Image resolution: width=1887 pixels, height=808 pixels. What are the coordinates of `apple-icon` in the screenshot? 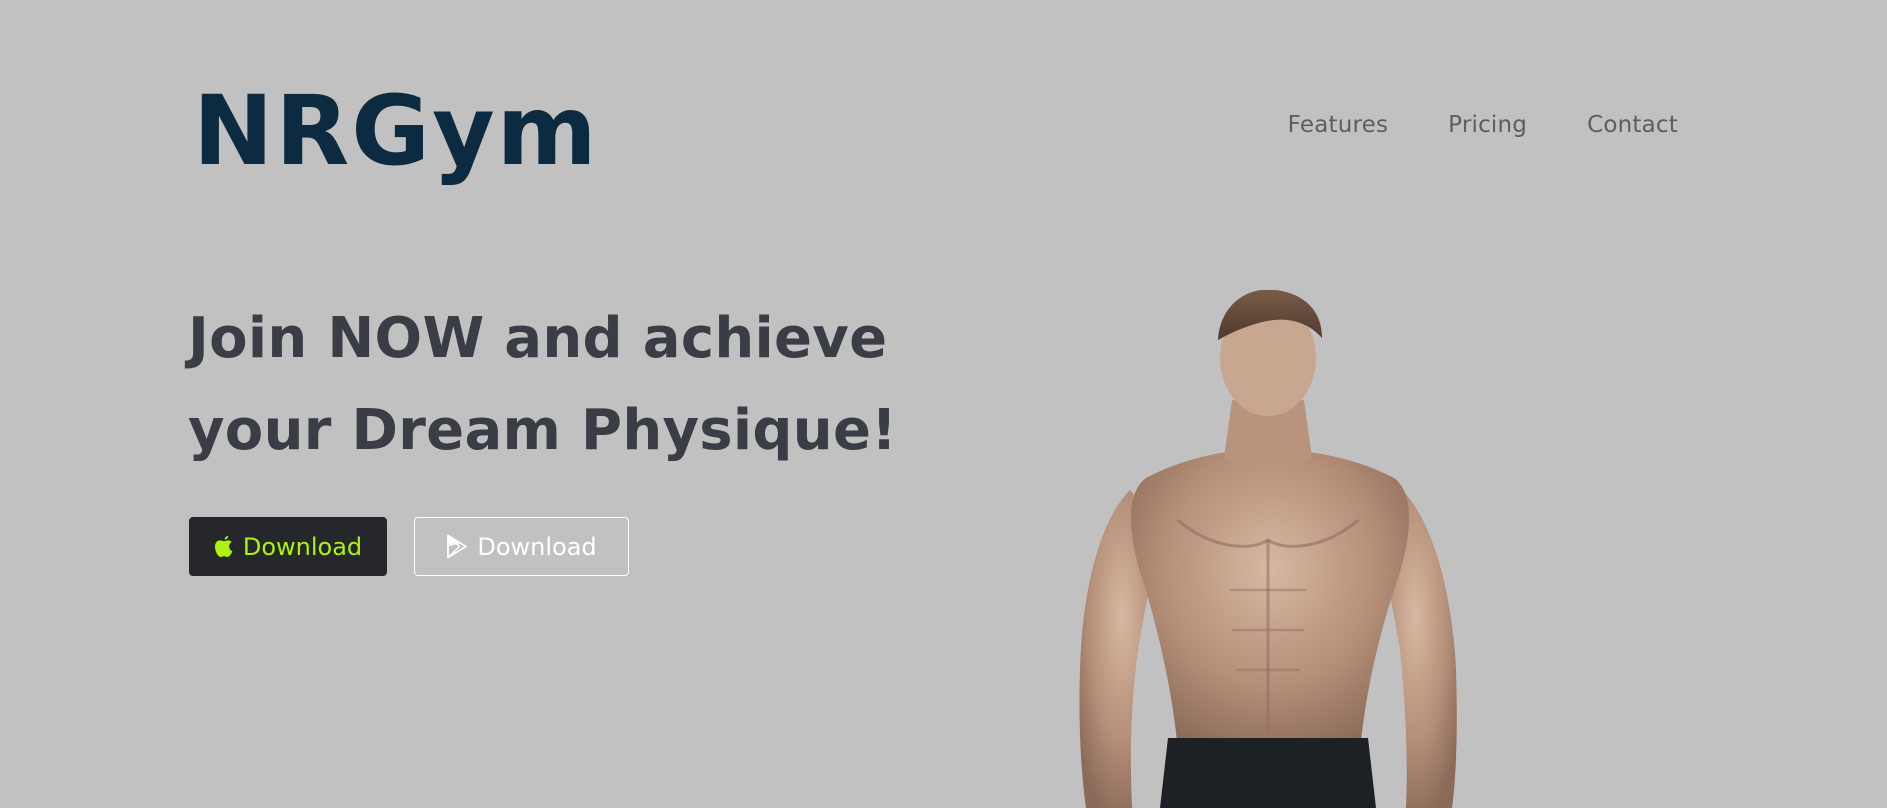 It's located at (224, 546).